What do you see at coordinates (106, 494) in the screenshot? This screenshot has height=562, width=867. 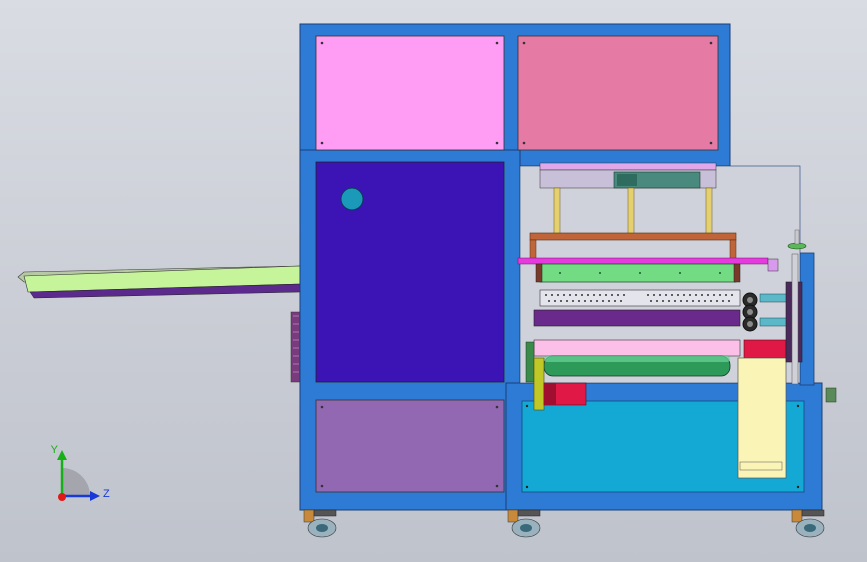 I see `z-axis-label: Z` at bounding box center [106, 494].